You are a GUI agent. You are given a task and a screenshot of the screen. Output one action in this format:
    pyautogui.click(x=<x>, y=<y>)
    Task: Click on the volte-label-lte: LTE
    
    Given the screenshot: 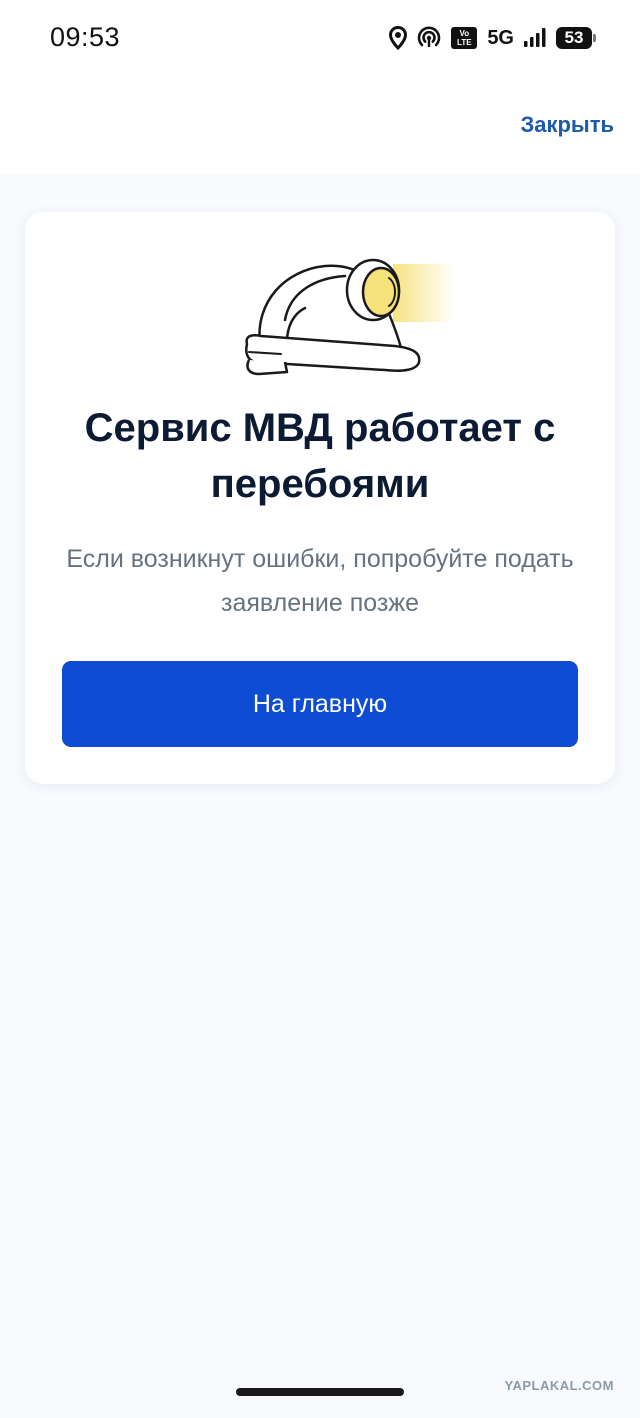 What is the action you would take?
    pyautogui.click(x=464, y=42)
    